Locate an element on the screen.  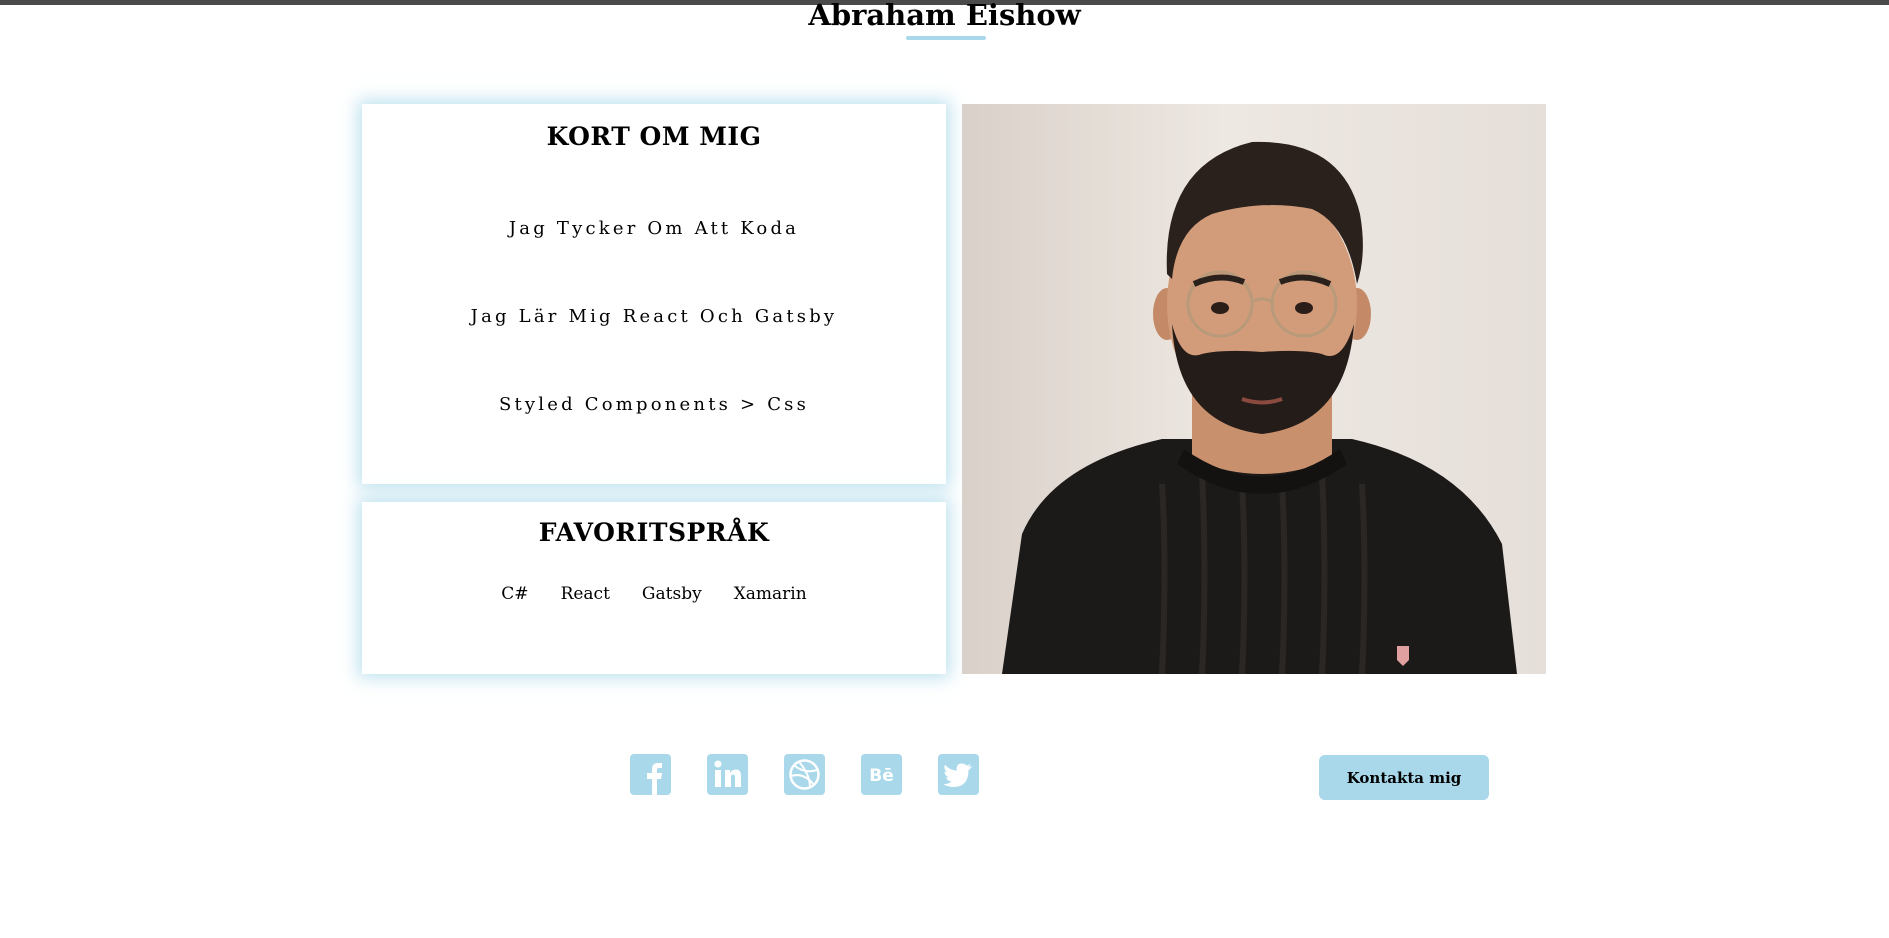
about-line: Jag Lär Mig React Och Gatsby is located at coordinates (654, 316).